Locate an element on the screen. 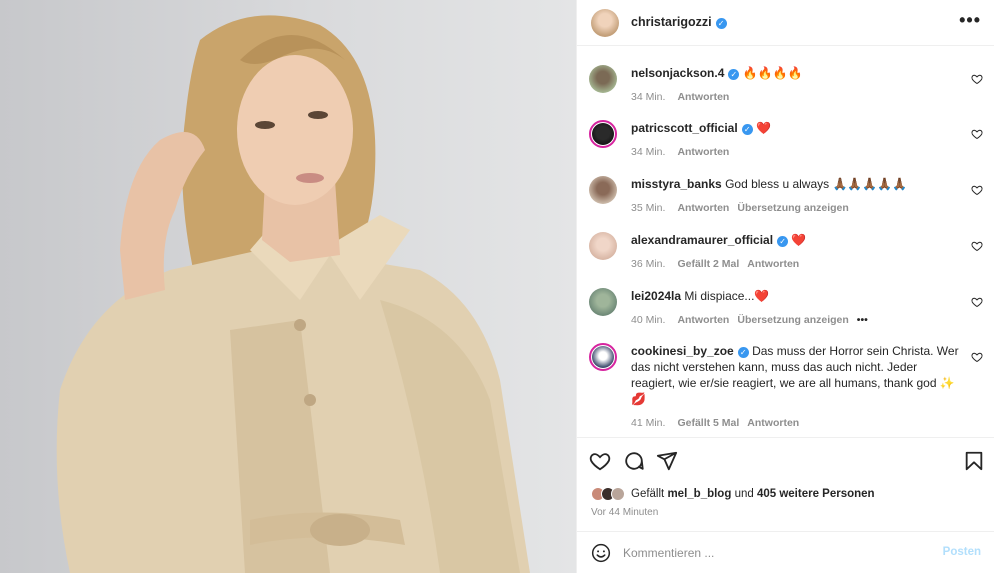 The width and height of the screenshot is (994, 573). commenter-username: lei2024la is located at coordinates (656, 296).